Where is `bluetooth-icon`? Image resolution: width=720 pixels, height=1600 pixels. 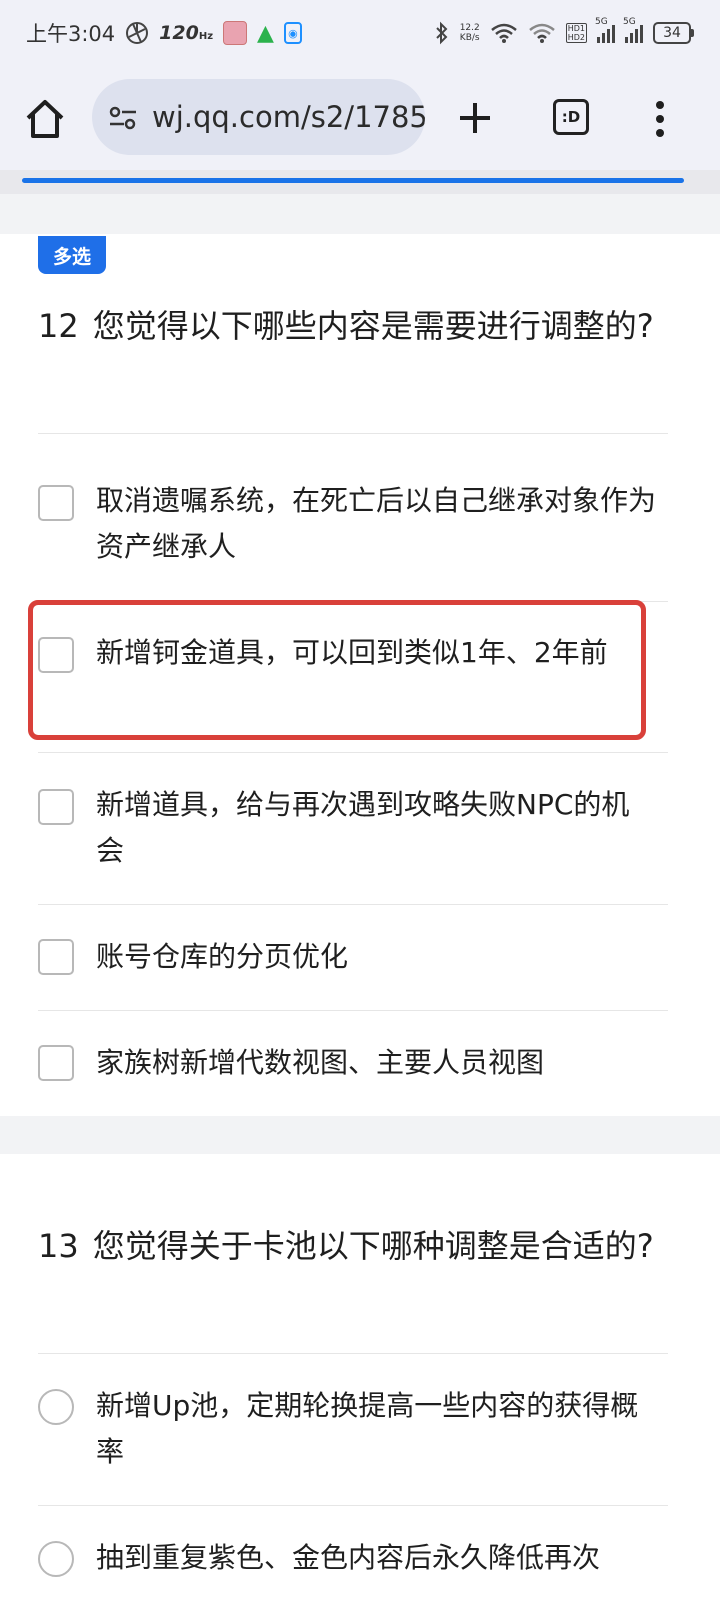
bluetooth-icon is located at coordinates (442, 33).